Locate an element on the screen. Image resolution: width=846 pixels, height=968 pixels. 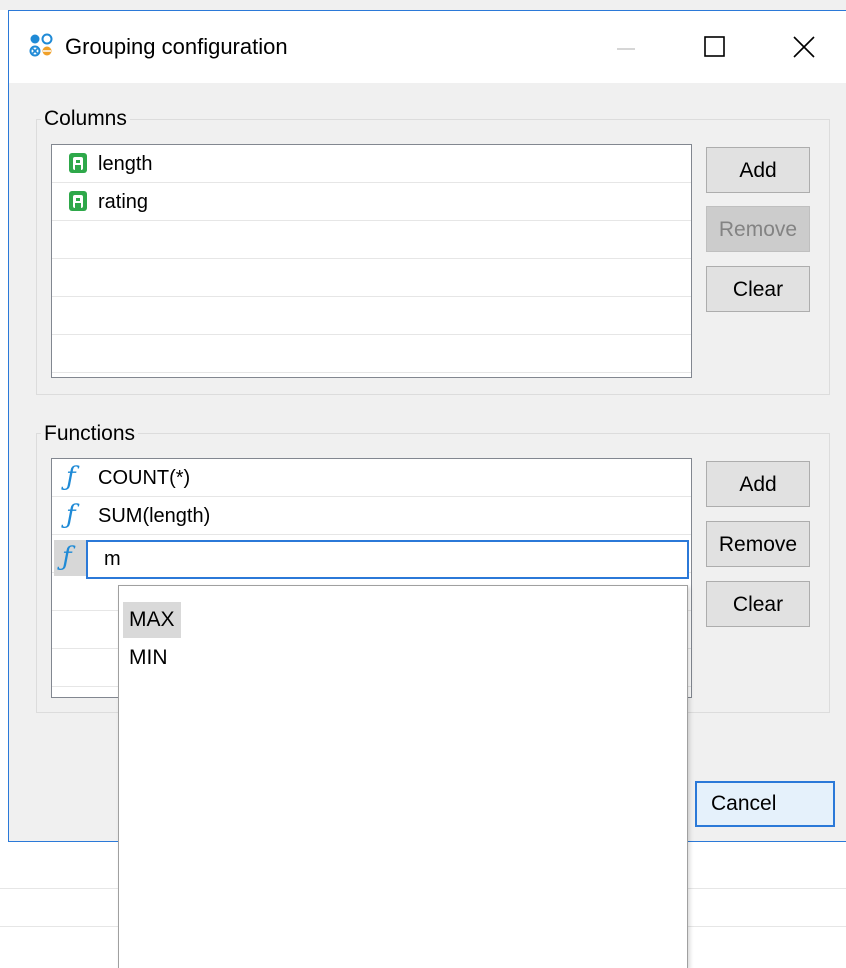
maximize-icon is located at coordinates (714, 46).